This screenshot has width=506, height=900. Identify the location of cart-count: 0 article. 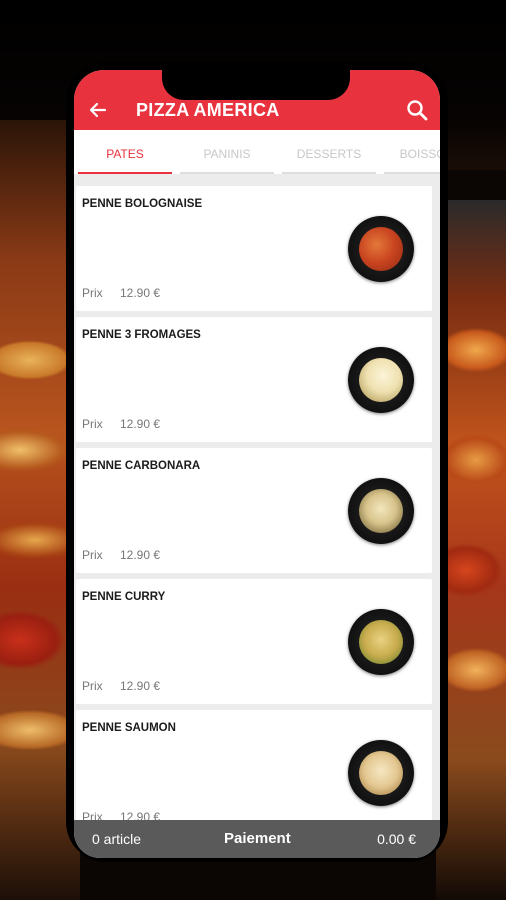
(116, 839).